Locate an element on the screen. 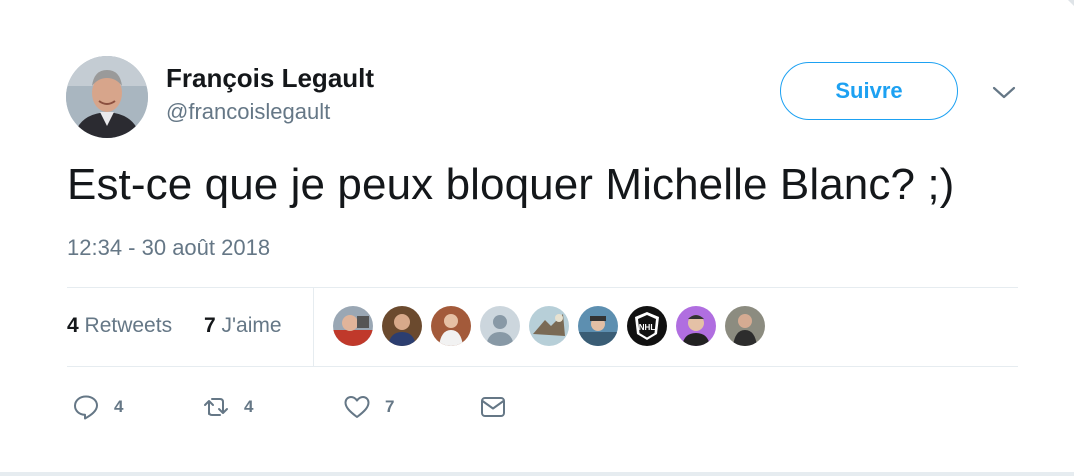 The height and width of the screenshot is (476, 1074). svg-text: NHL is located at coordinates (647, 327).